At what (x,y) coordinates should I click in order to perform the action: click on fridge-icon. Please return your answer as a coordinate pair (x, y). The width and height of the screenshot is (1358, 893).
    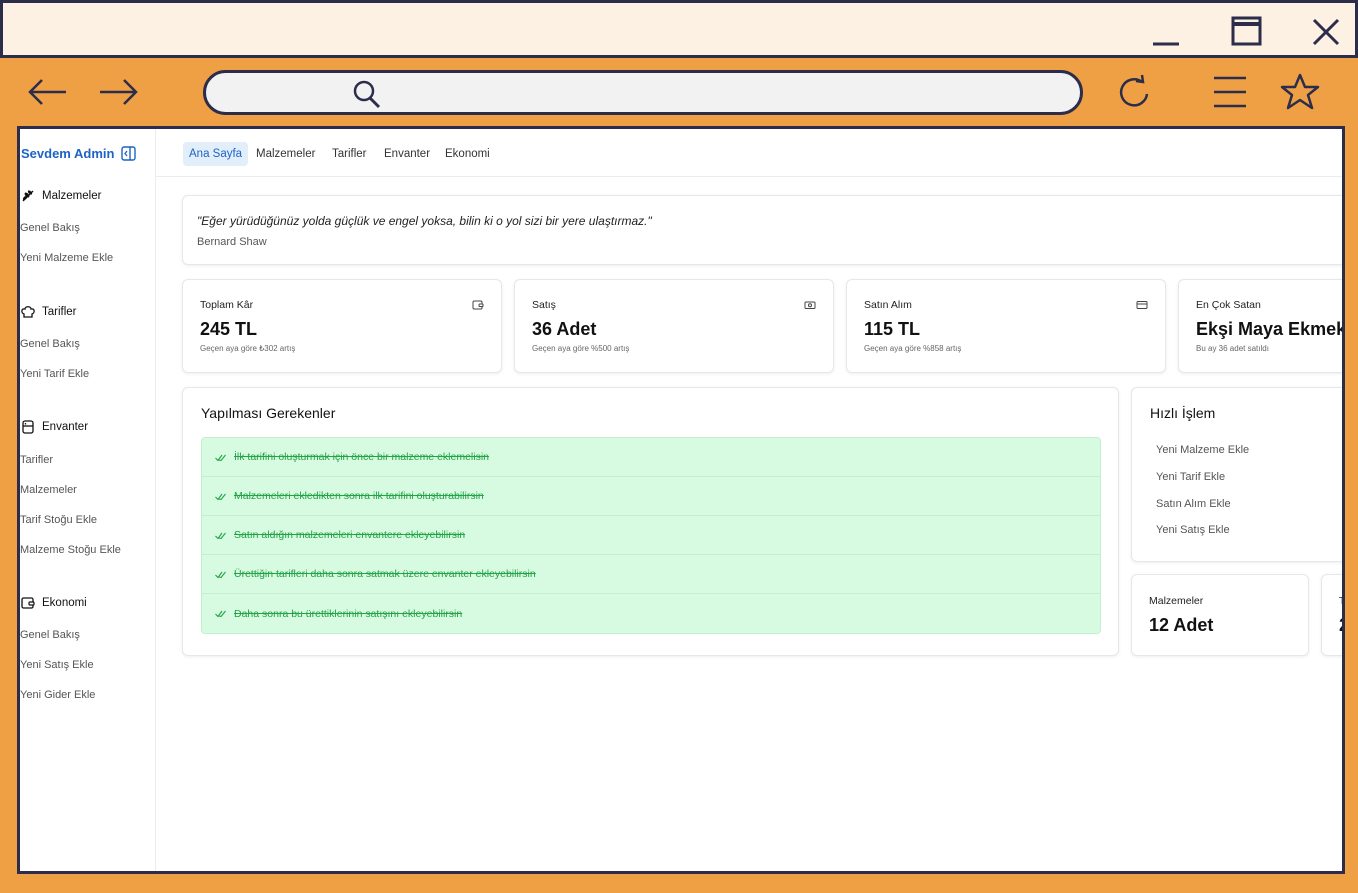
    Looking at the image, I should click on (28, 427).